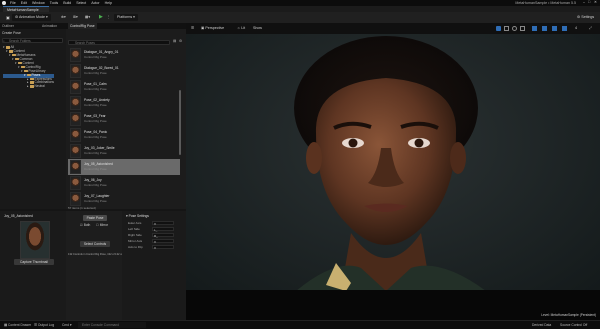 This screenshot has height=329, width=600. I want to click on maximize-icon: □, so click(590, 2).